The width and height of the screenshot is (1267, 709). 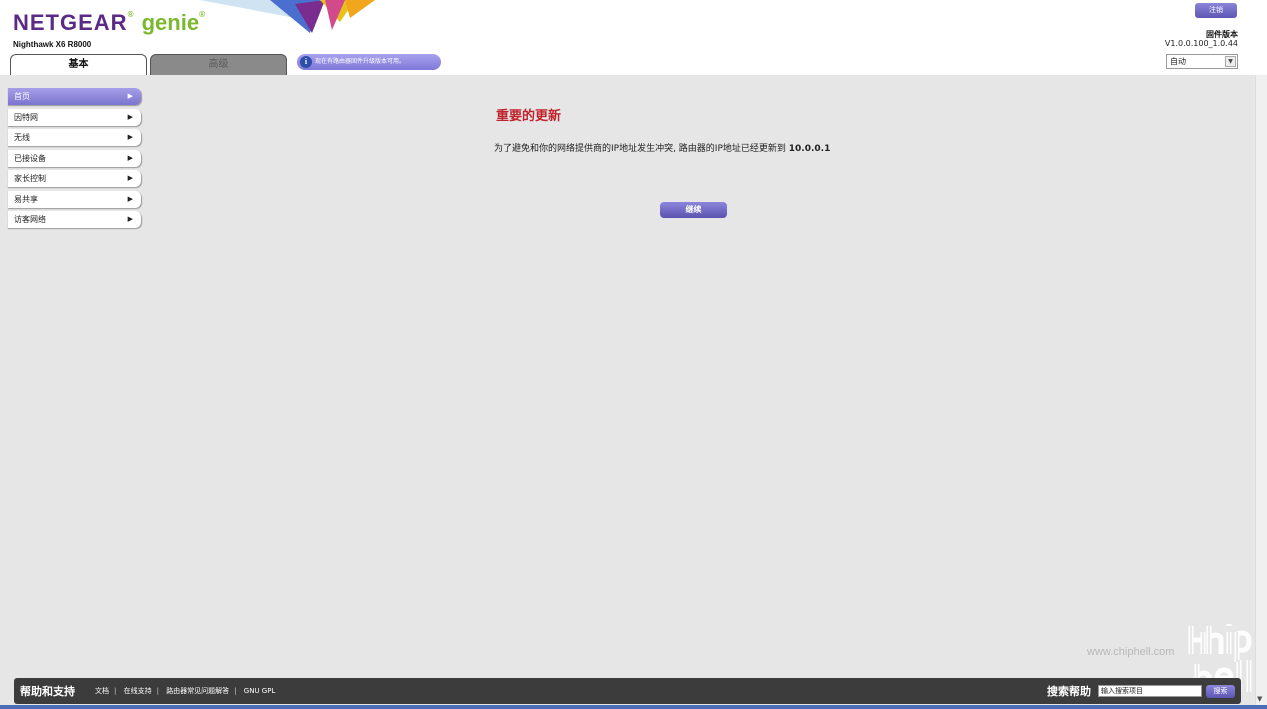 I want to click on continue-button: 继续, so click(x=693, y=210).